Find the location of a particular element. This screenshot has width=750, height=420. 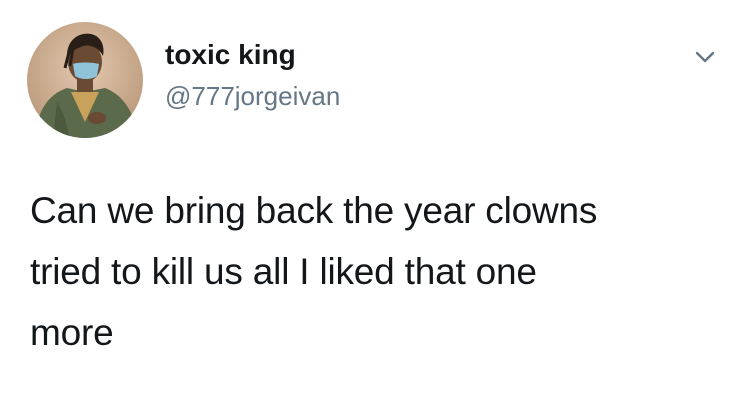

display-name: toxic king is located at coordinates (230, 55).